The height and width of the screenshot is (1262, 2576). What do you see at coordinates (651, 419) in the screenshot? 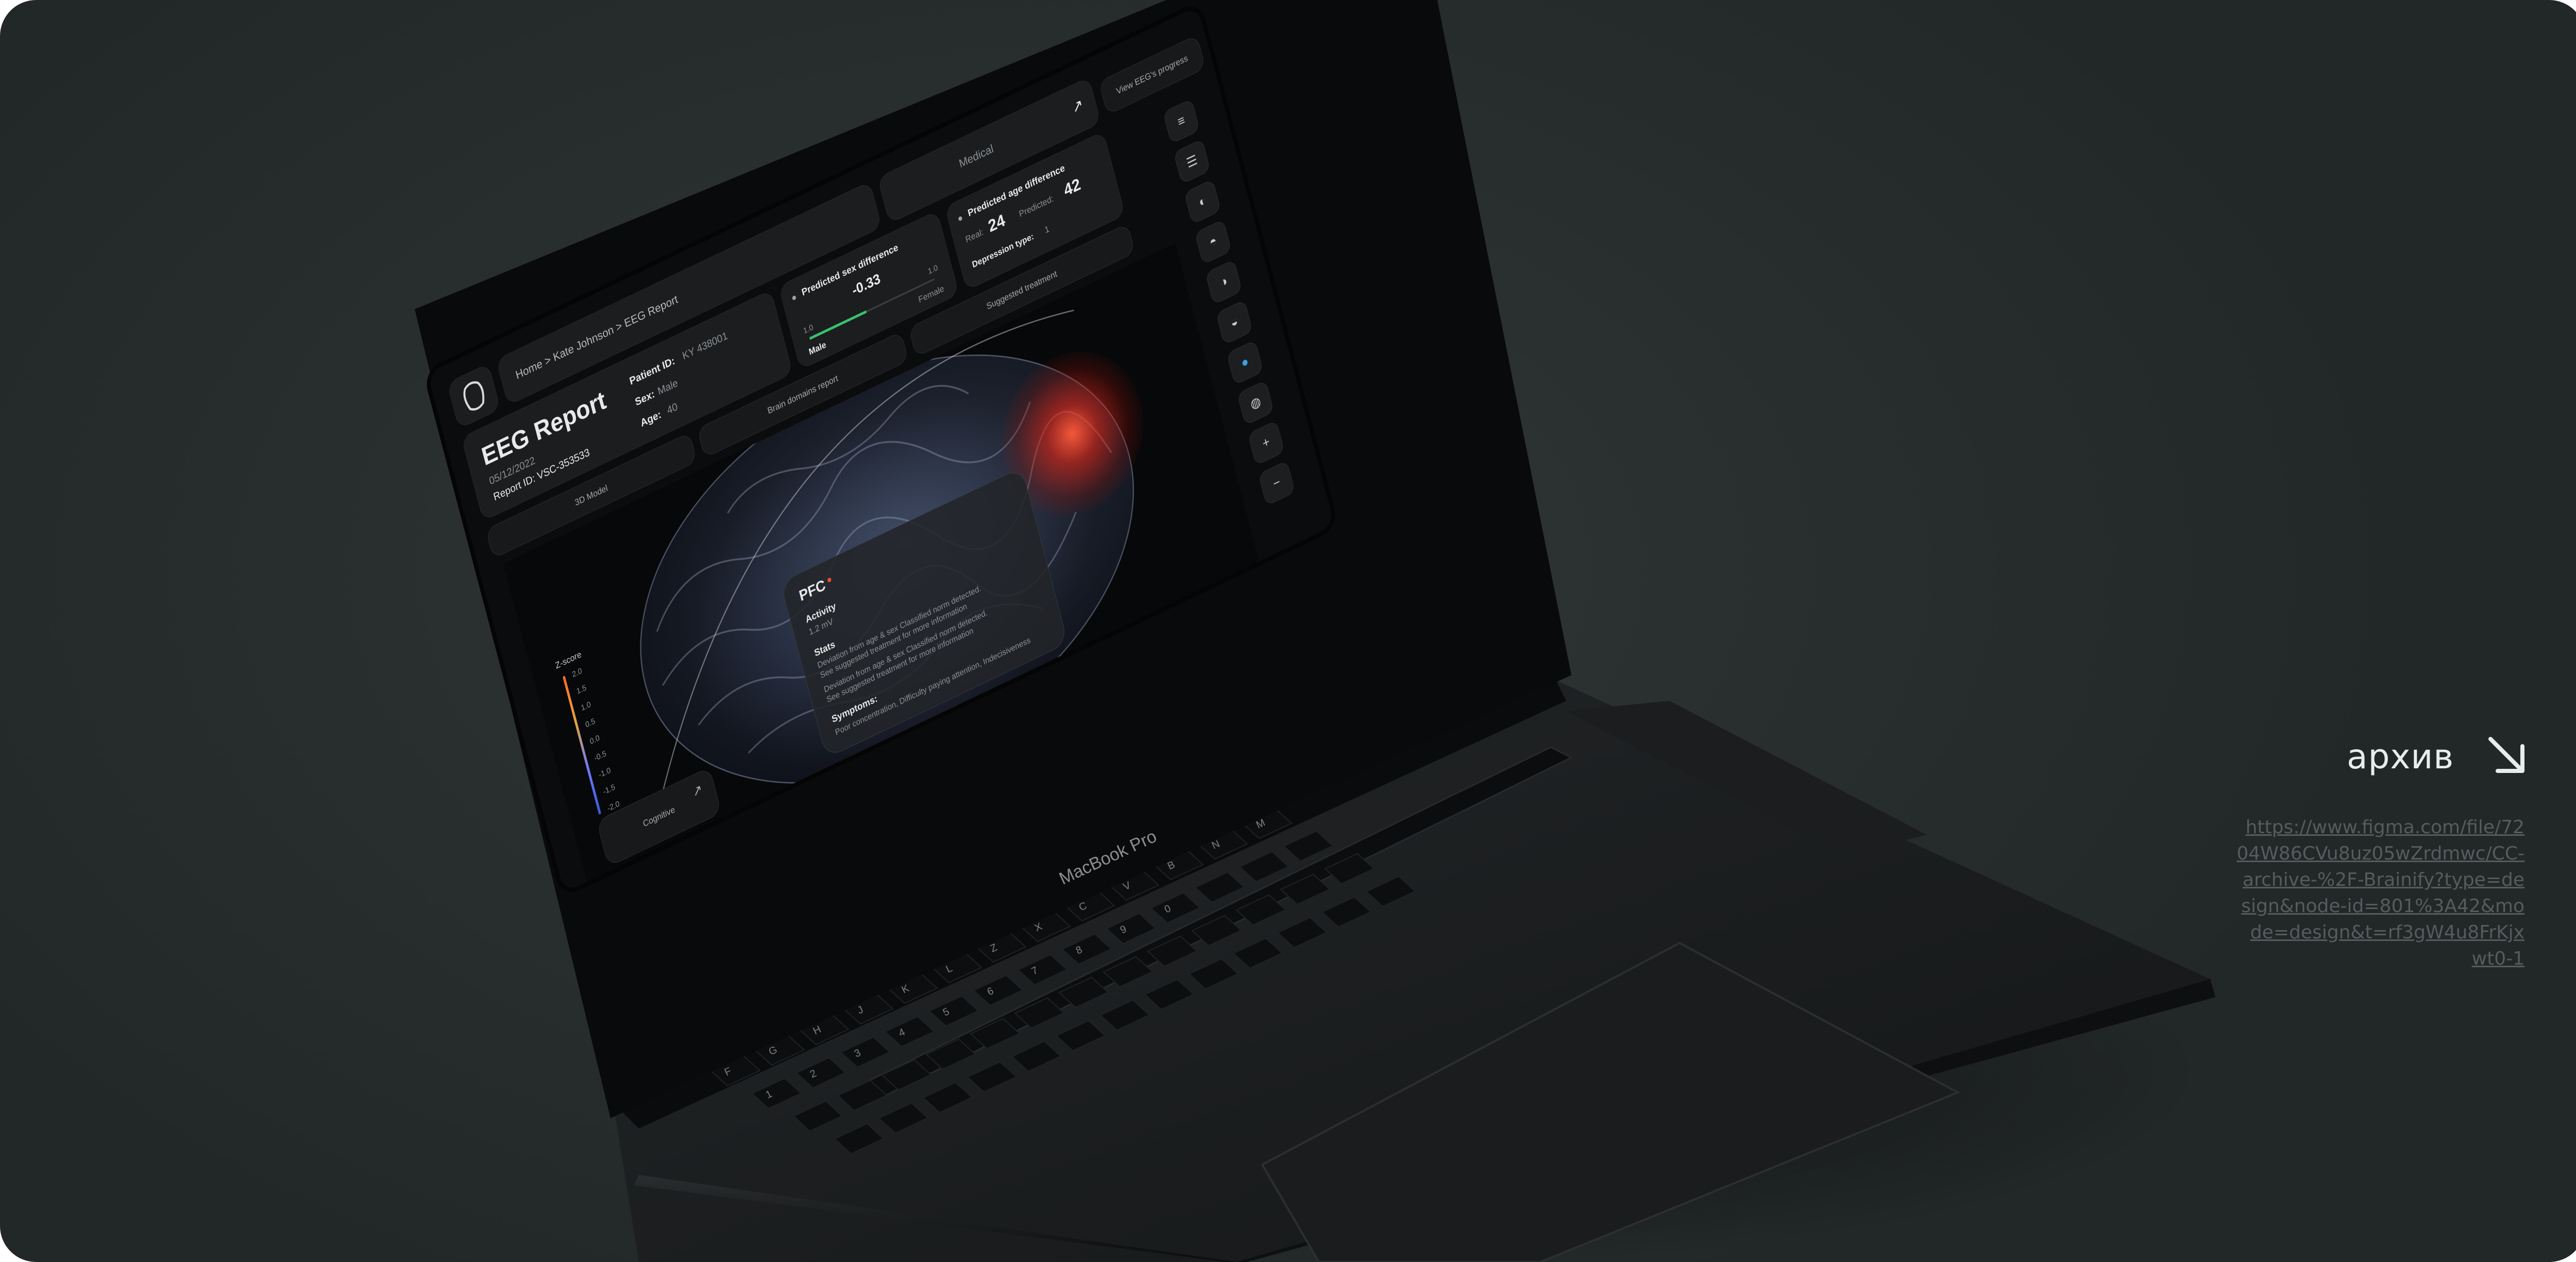
I see `age-label: Age:` at bounding box center [651, 419].